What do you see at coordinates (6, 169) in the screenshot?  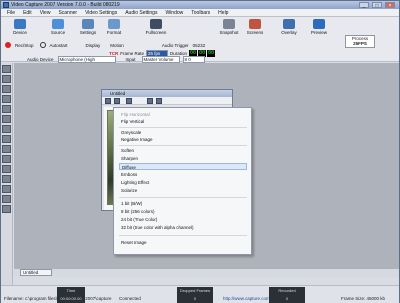 I see `tool-11-icon` at bounding box center [6, 169].